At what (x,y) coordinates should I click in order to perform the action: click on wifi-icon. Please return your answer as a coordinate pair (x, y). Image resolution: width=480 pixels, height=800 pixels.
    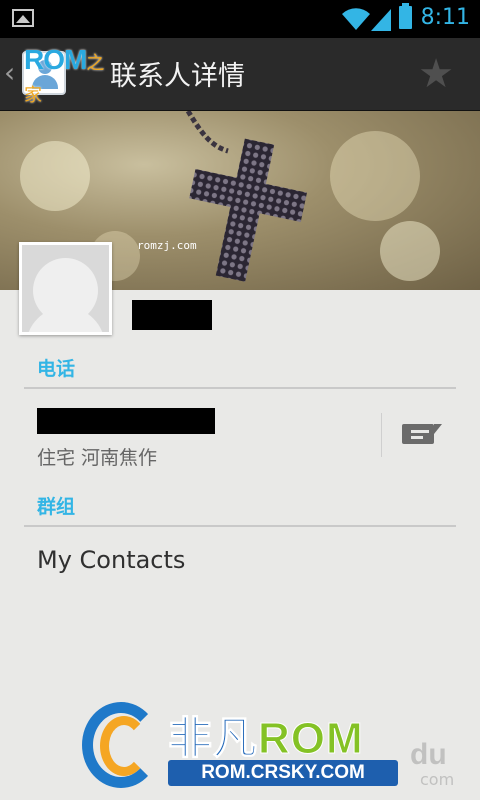
    Looking at the image, I should click on (356, 19).